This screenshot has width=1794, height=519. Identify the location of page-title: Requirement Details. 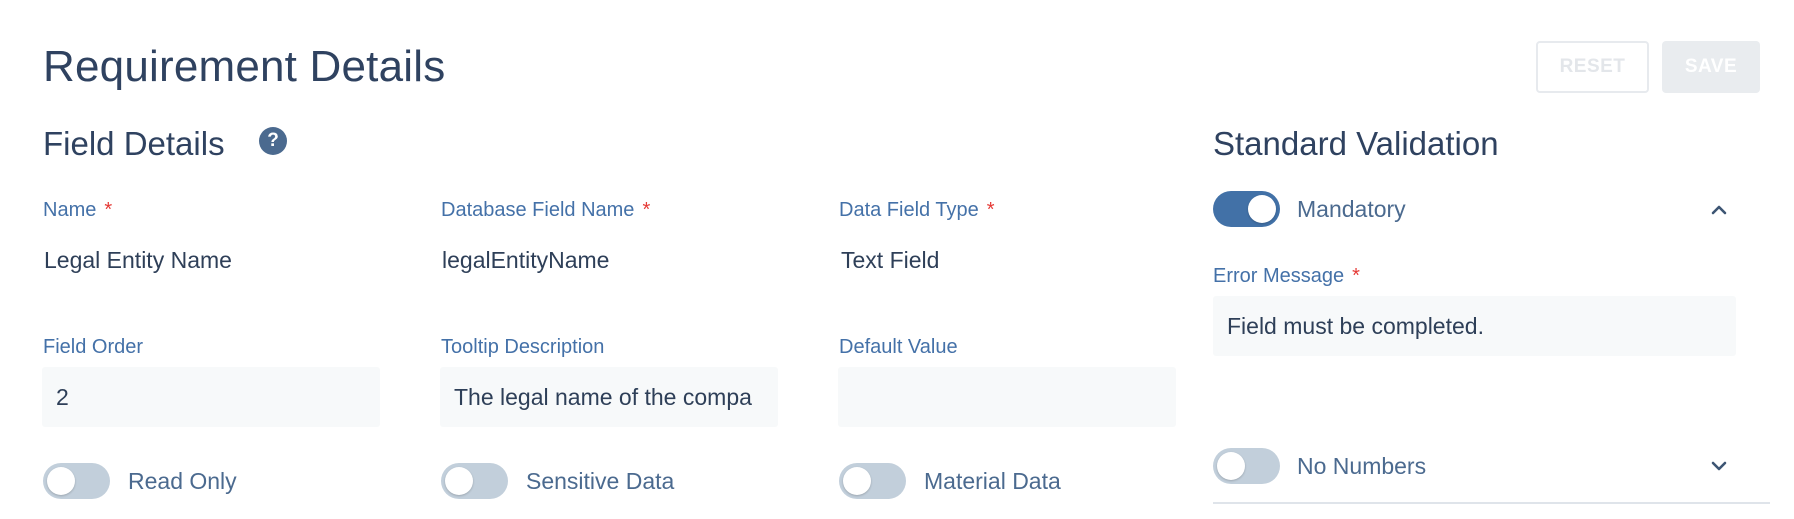
(244, 66).